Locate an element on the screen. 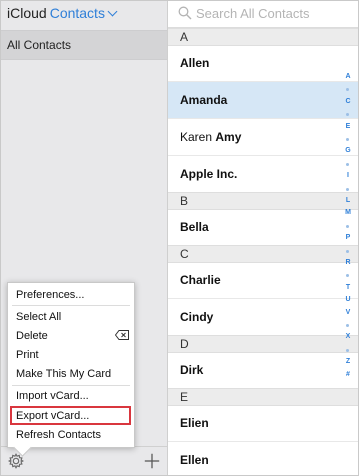 The width and height of the screenshot is (359, 476). index-letter-p: P is located at coordinates (348, 237).